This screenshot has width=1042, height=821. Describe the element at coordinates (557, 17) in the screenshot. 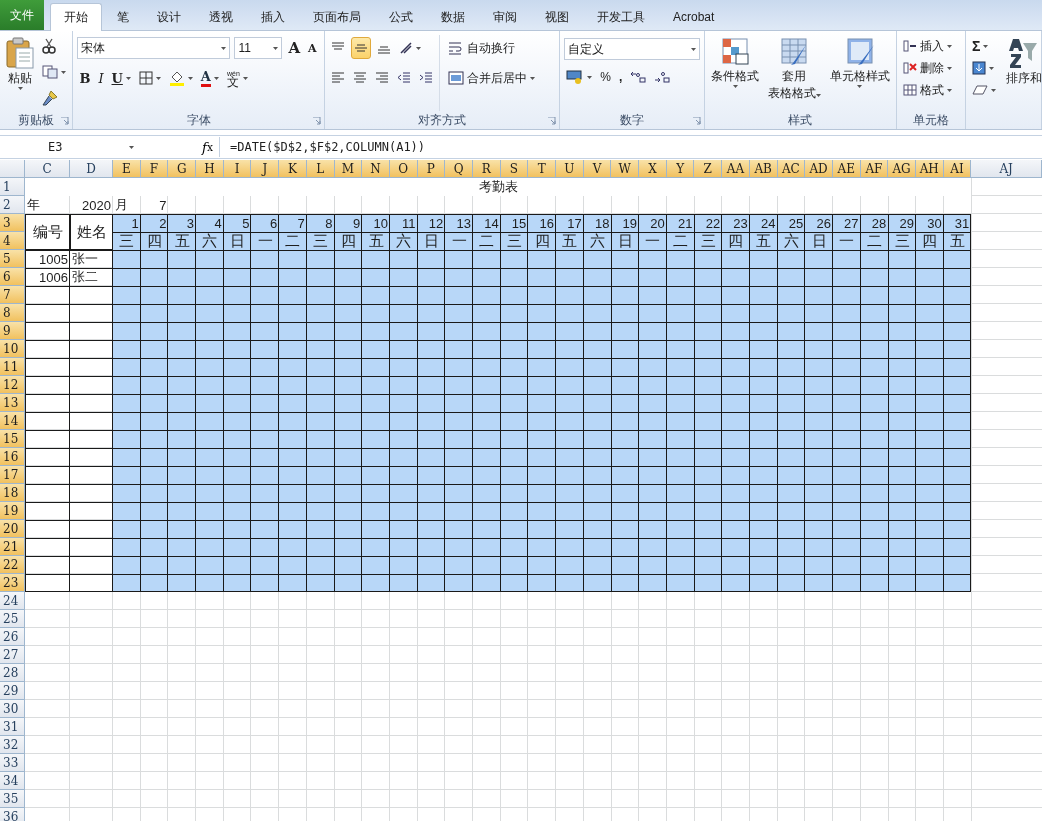

I see `ribbon-tab: 视图` at that location.